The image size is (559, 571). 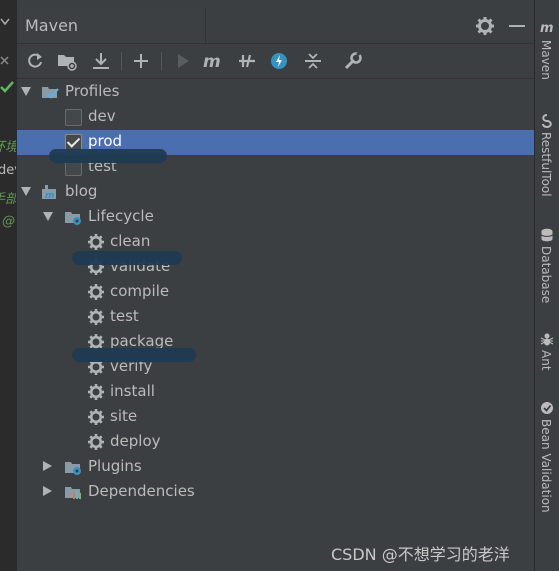 What do you see at coordinates (279, 61) in the screenshot?
I see `skip-tests-icon` at bounding box center [279, 61].